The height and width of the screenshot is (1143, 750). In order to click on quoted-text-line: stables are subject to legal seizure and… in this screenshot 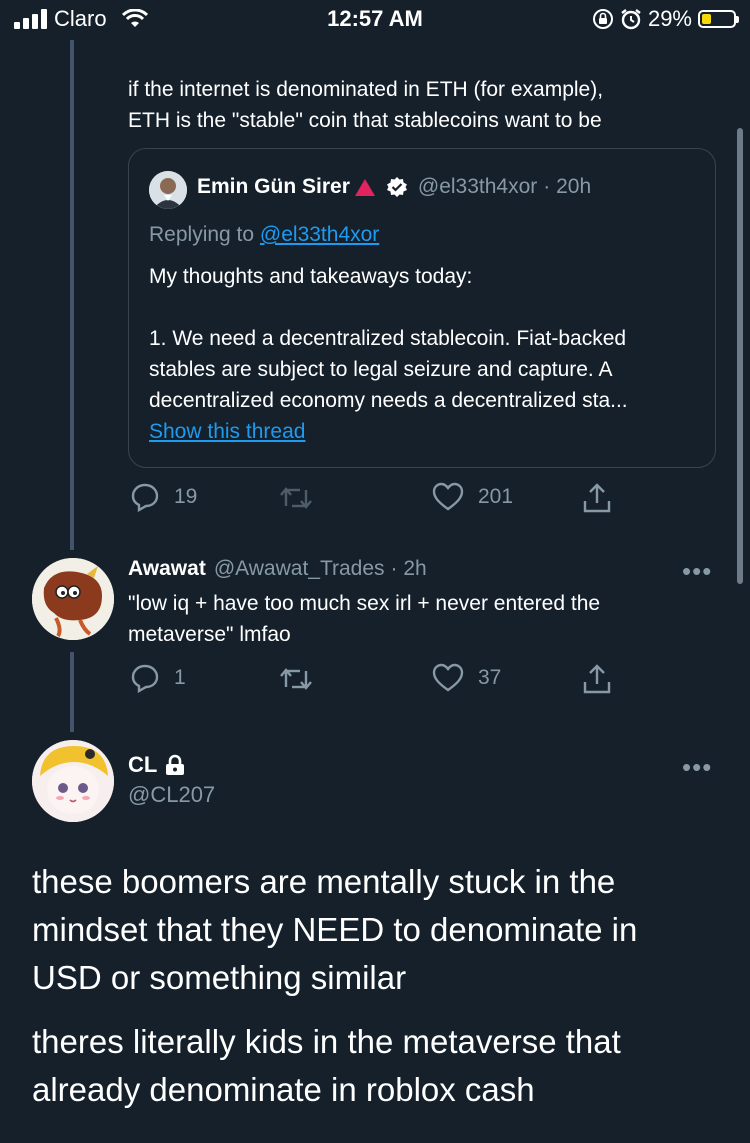, I will do `click(381, 369)`.